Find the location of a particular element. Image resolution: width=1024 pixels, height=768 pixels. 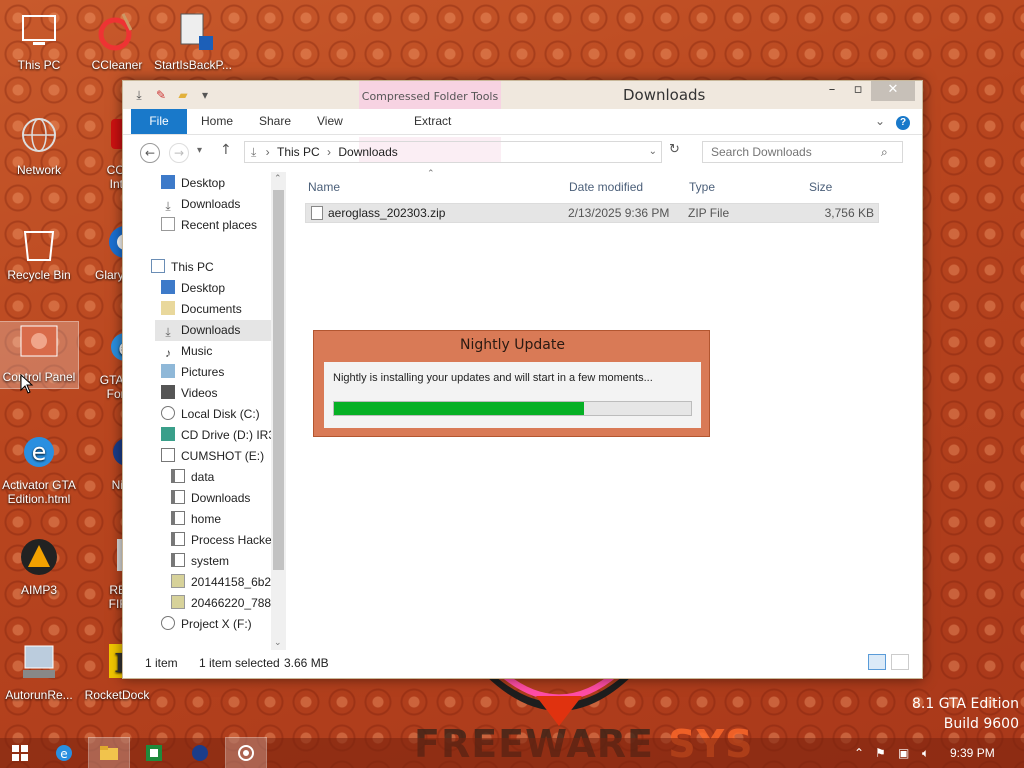

network-icon: ▣ is located at coordinates (903, 753).